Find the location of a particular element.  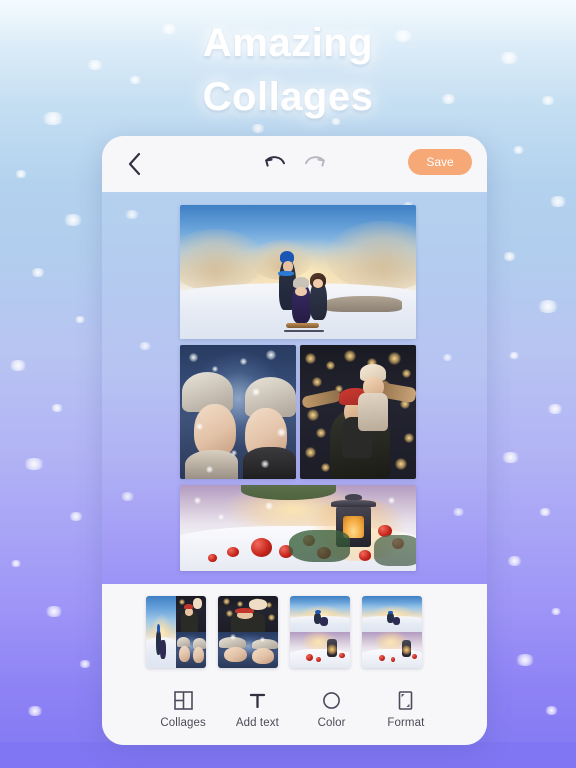

crop-format-icon is located at coordinates (406, 700).